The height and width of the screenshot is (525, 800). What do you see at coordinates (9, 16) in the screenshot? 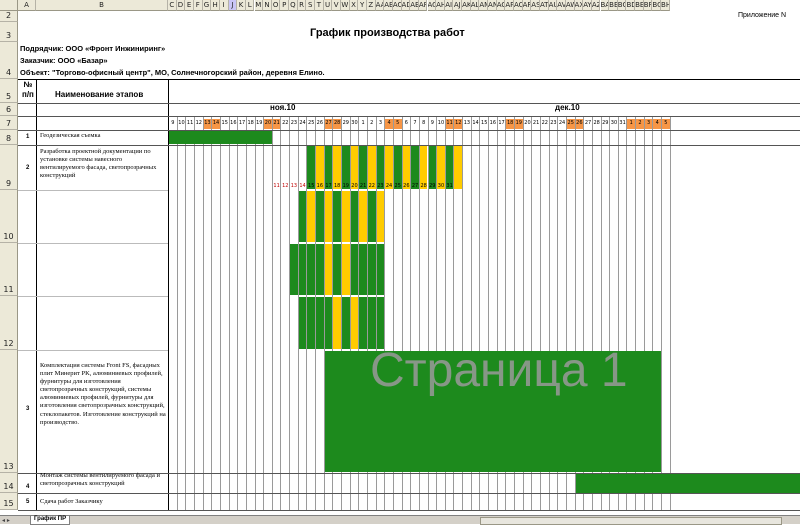
I see `row-header: 2` at bounding box center [9, 16].